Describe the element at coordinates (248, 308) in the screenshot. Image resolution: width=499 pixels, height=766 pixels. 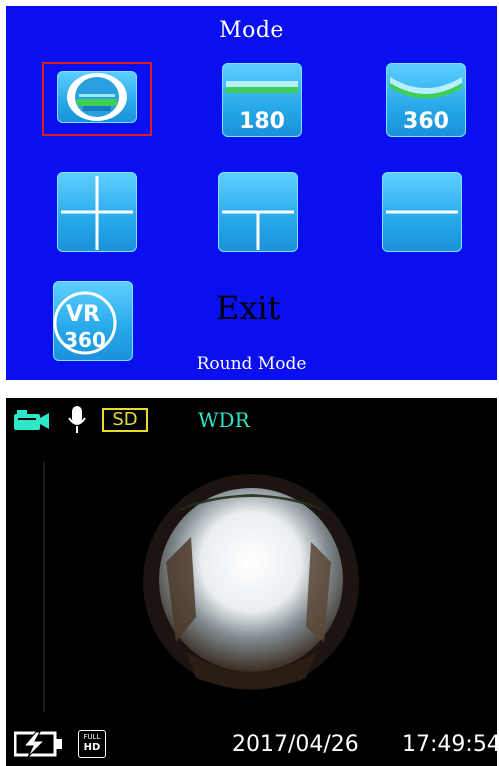
I see `exit-button: Exit` at that location.